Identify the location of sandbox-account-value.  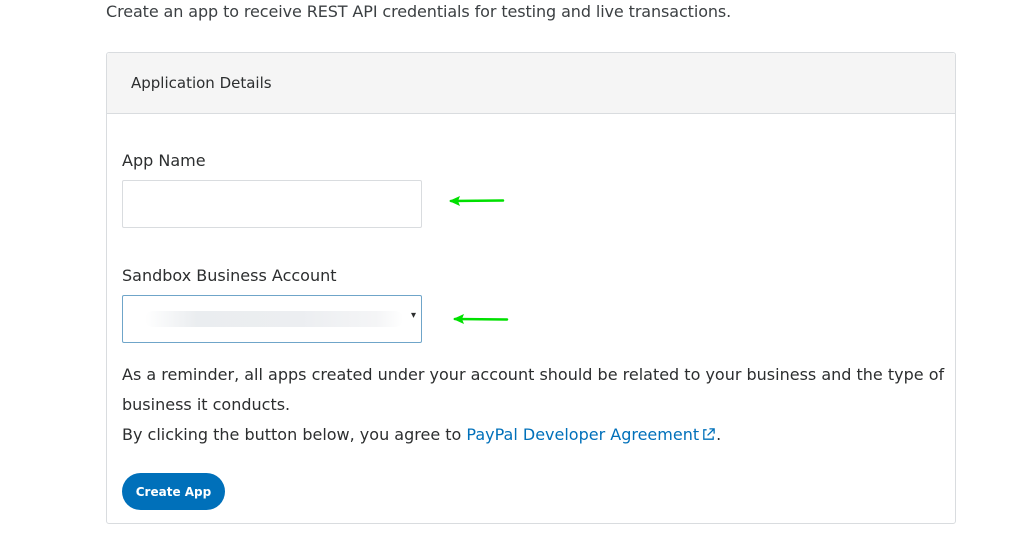
(274, 319).